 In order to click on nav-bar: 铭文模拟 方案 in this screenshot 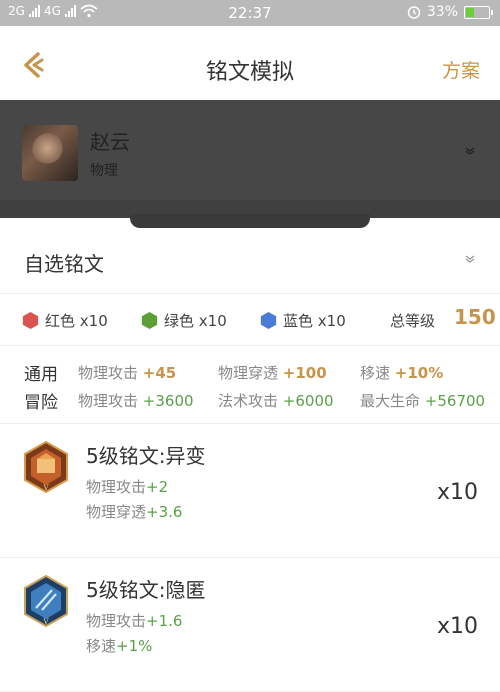, I will do `click(250, 63)`.